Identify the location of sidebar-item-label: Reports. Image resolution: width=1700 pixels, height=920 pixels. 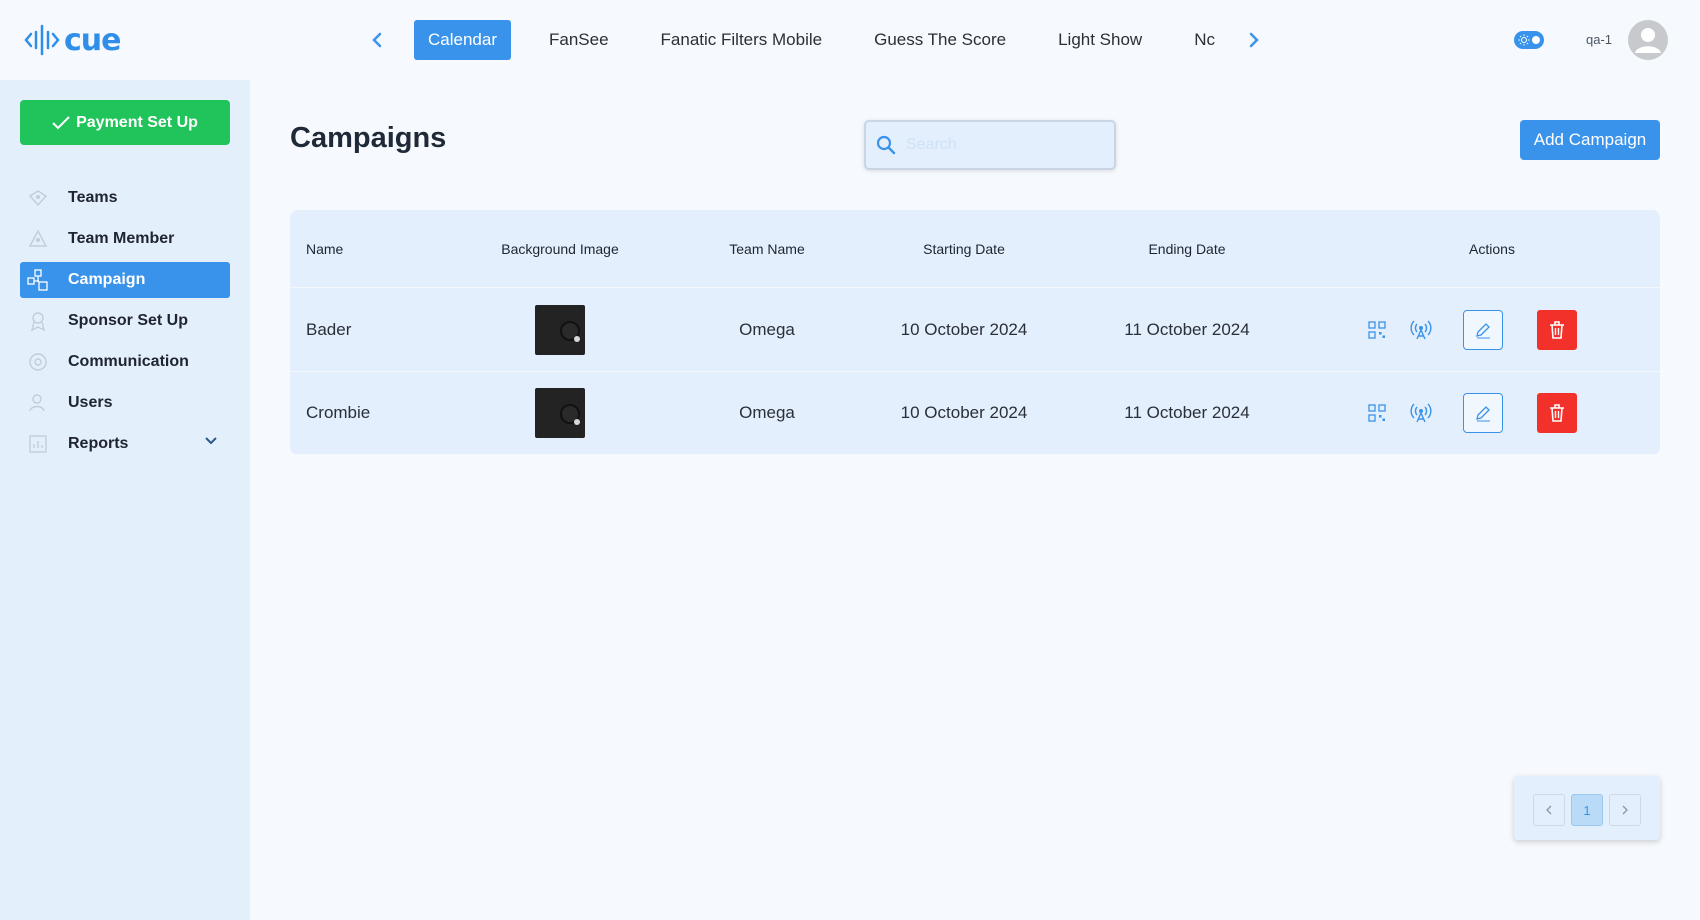
(98, 443).